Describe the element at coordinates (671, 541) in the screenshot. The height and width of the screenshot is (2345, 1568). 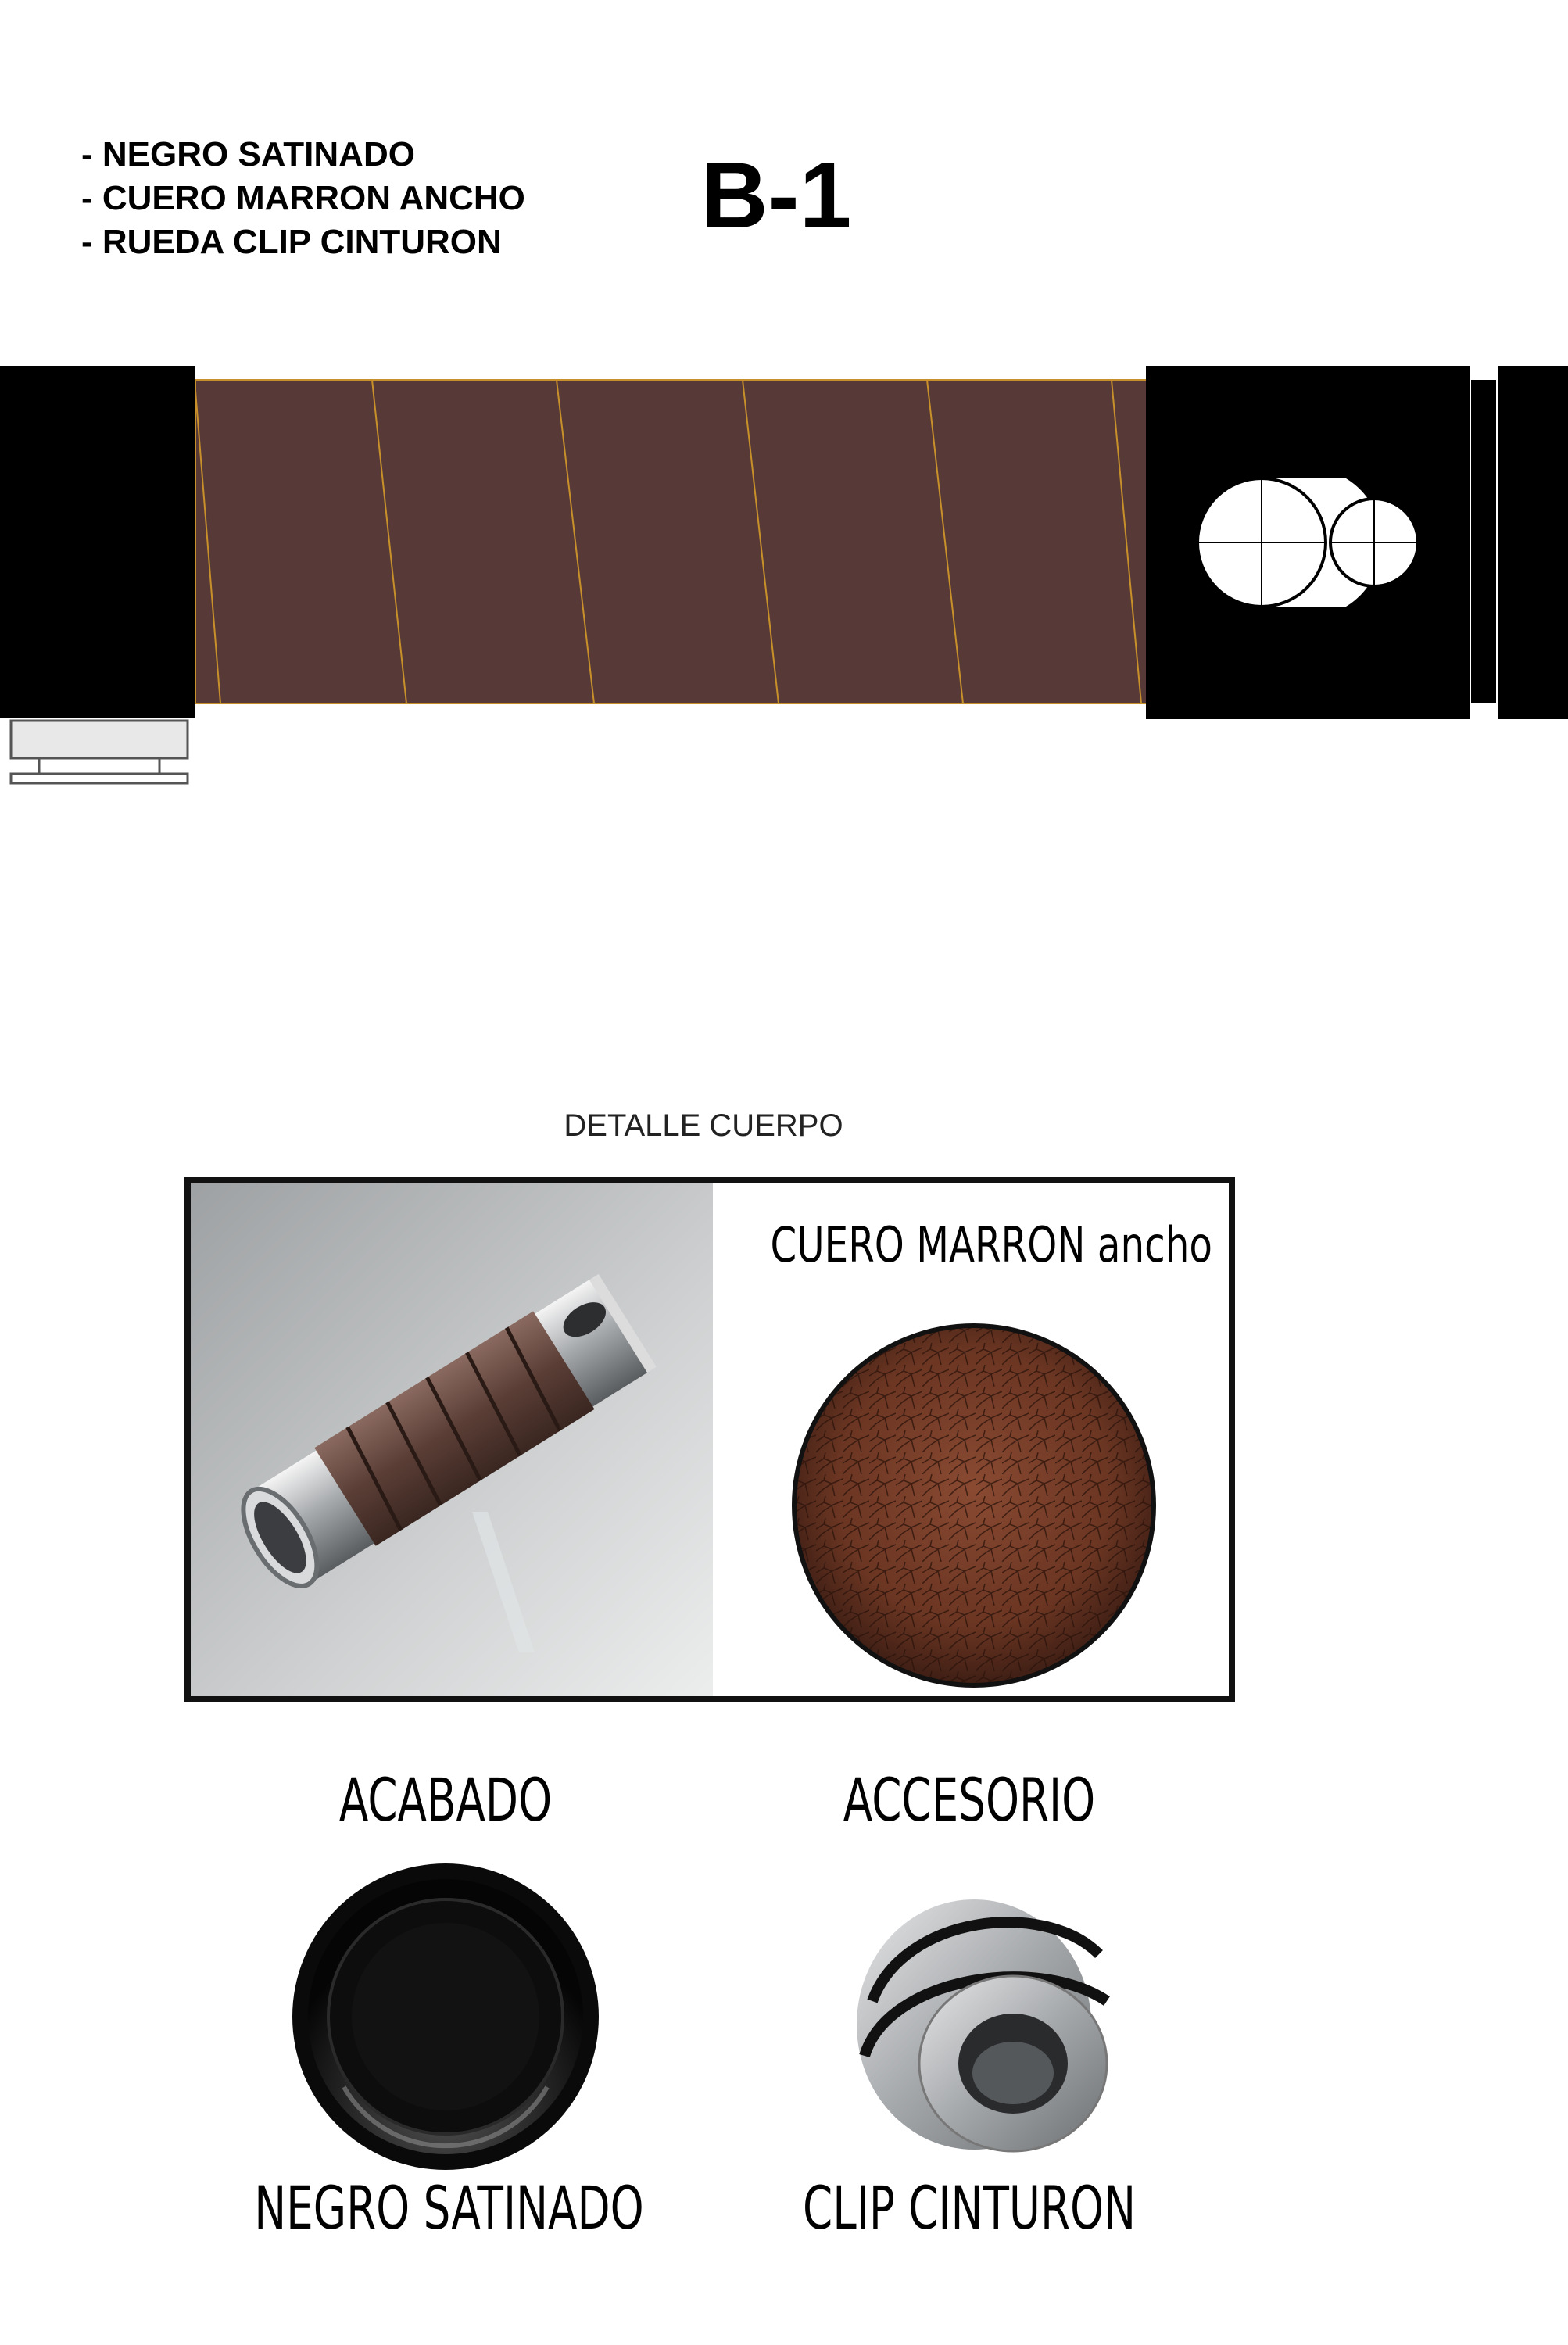
I see `leather-grip` at that location.